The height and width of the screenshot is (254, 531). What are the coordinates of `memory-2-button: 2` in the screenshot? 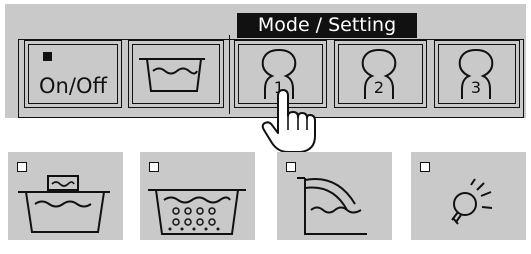 It's located at (380, 74).